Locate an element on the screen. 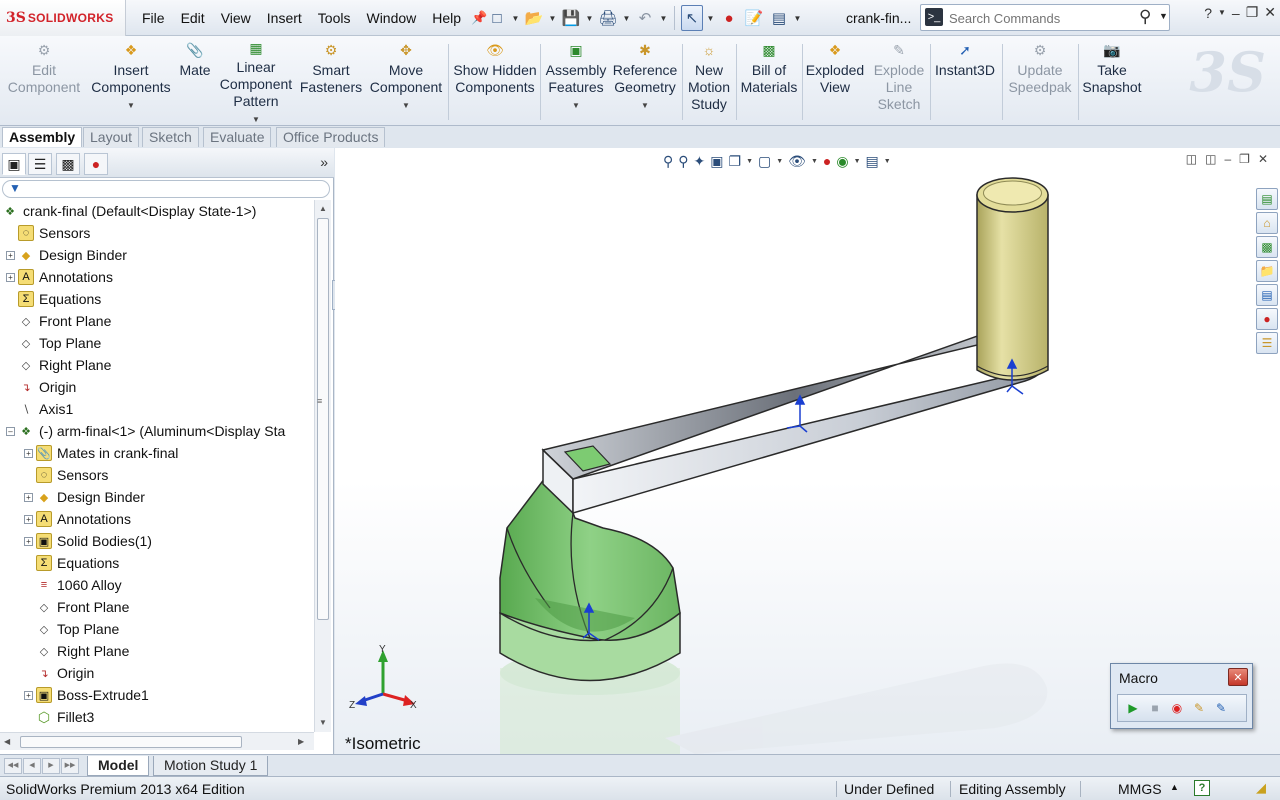 Image resolution: width=1280 pixels, height=800 pixels. scroll-down-arrow: ▼ is located at coordinates (323, 722).